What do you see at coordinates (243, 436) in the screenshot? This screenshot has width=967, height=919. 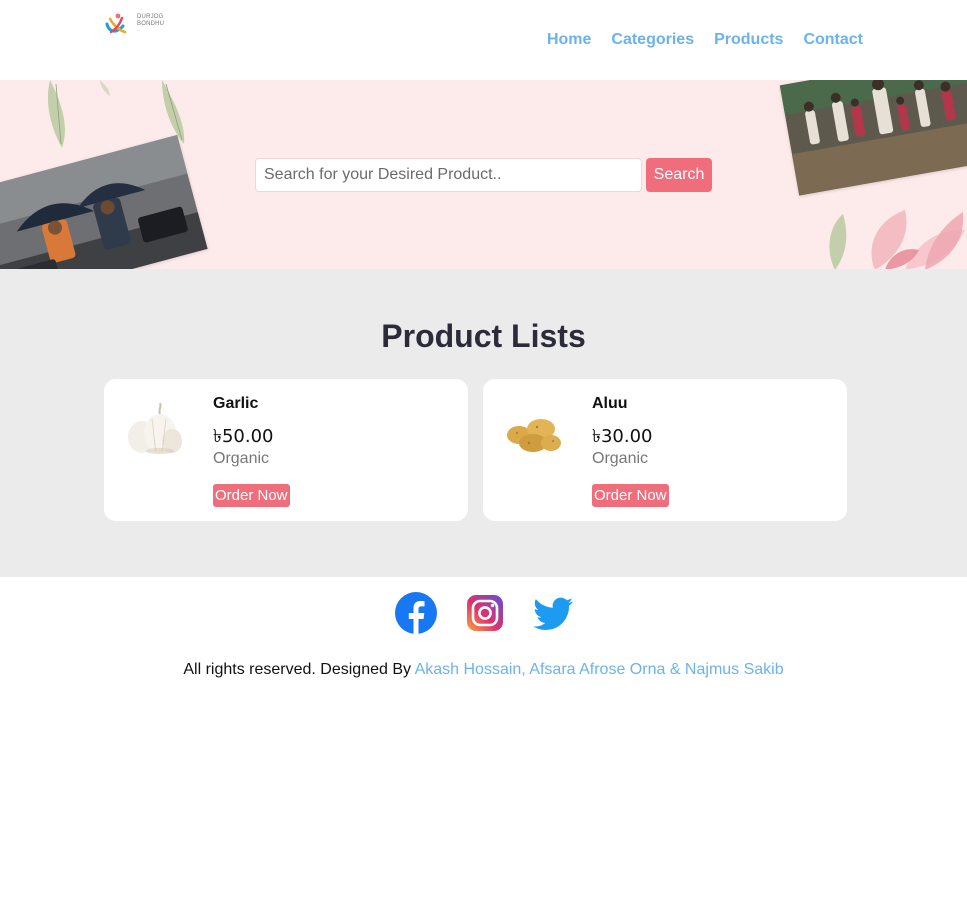 I see `product-price: ৳50.00` at bounding box center [243, 436].